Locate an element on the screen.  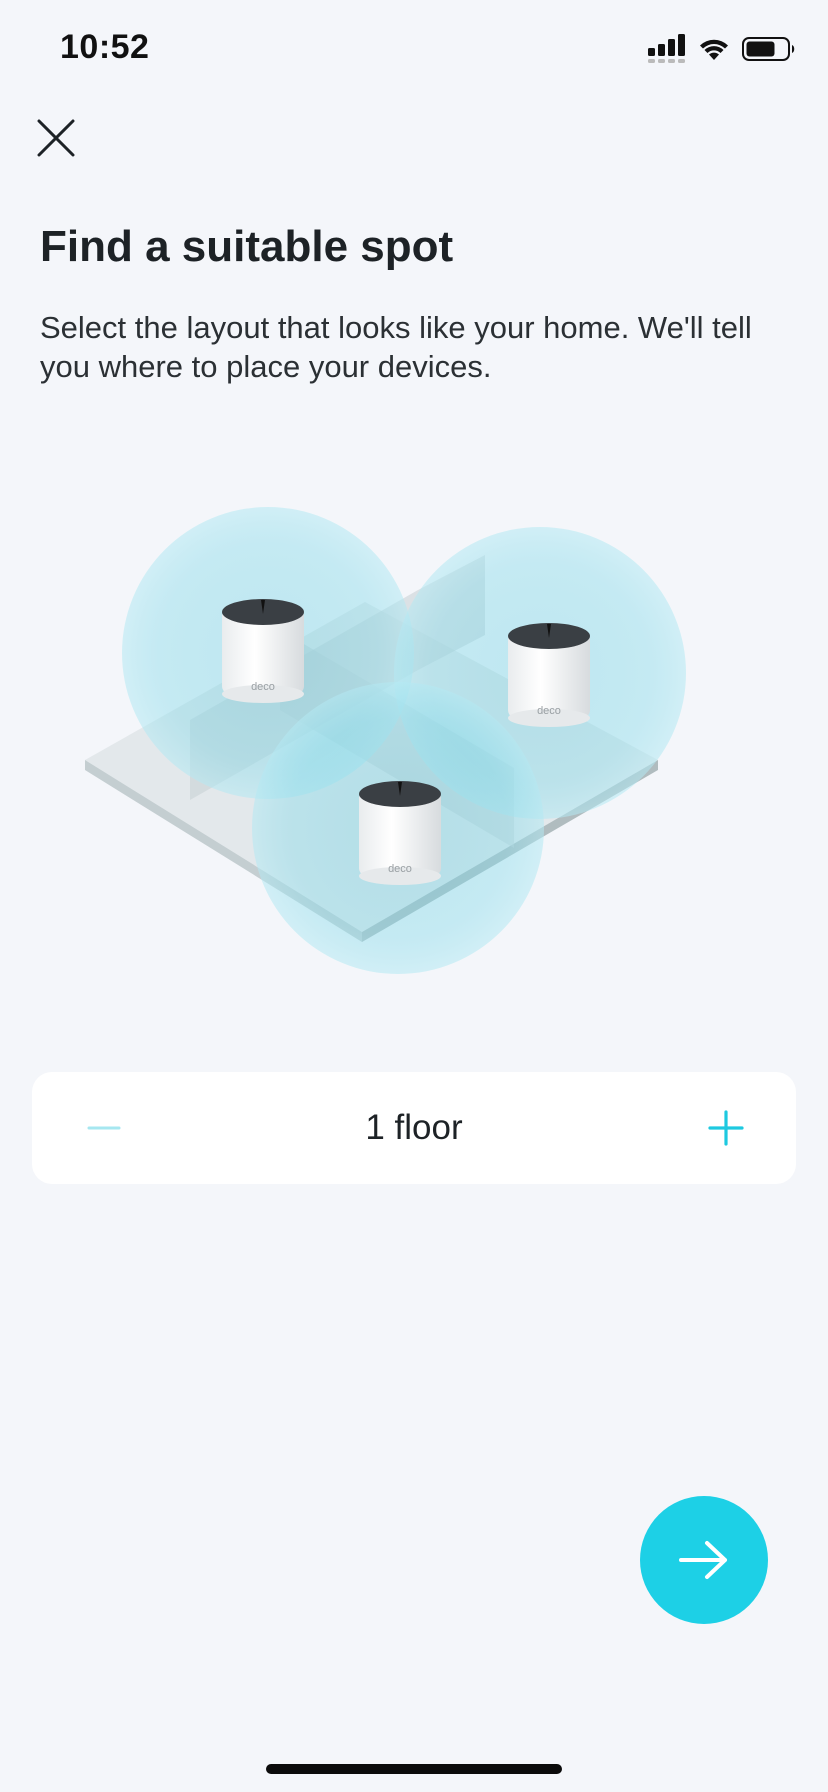
page-title: Find a suitable spot is located at coordinates (247, 246).